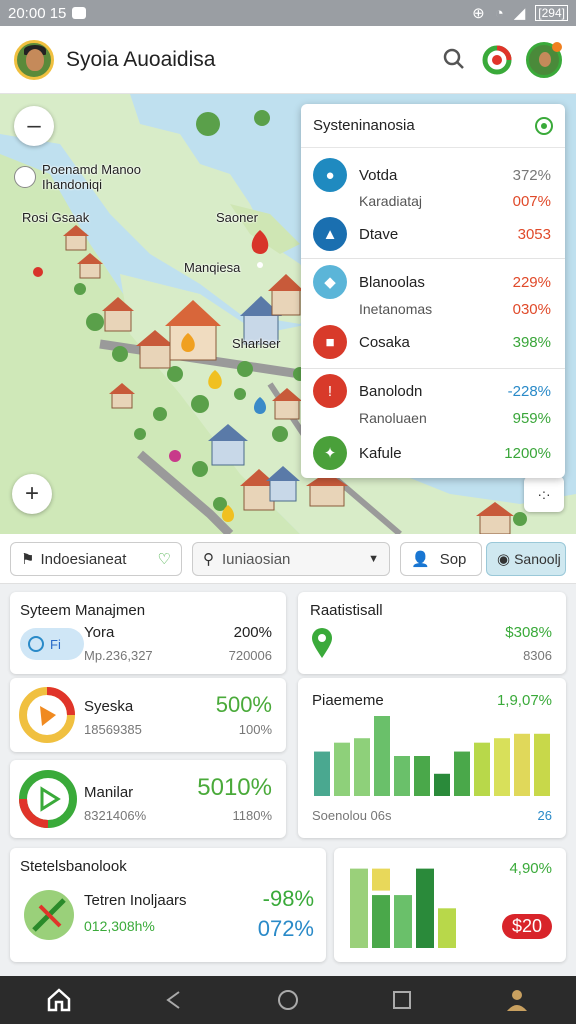  What do you see at coordinates (432, 633) in the screenshot?
I see `registisal-card: Raatistisall $308% 8306` at bounding box center [432, 633].